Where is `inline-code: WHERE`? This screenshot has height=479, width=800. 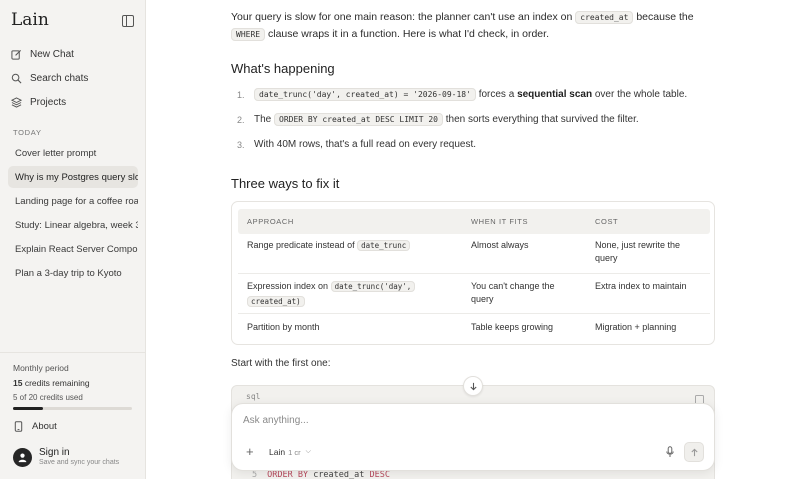 inline-code: WHERE is located at coordinates (248, 34).